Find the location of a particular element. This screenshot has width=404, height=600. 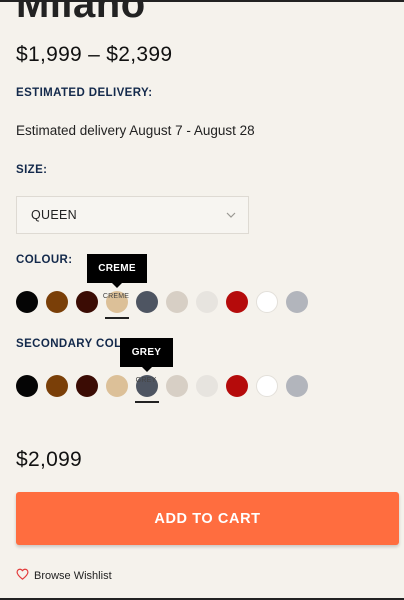

colour-selected-caption: CREME is located at coordinates (116, 296).